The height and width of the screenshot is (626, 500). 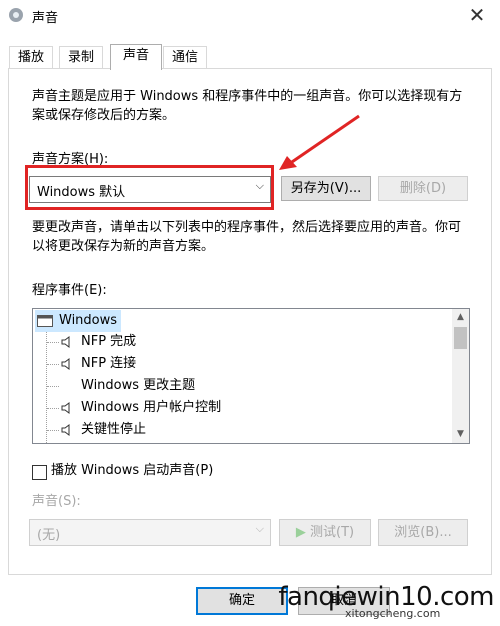 I want to click on title-bar: 声音 ✕, so click(x=250, y=15).